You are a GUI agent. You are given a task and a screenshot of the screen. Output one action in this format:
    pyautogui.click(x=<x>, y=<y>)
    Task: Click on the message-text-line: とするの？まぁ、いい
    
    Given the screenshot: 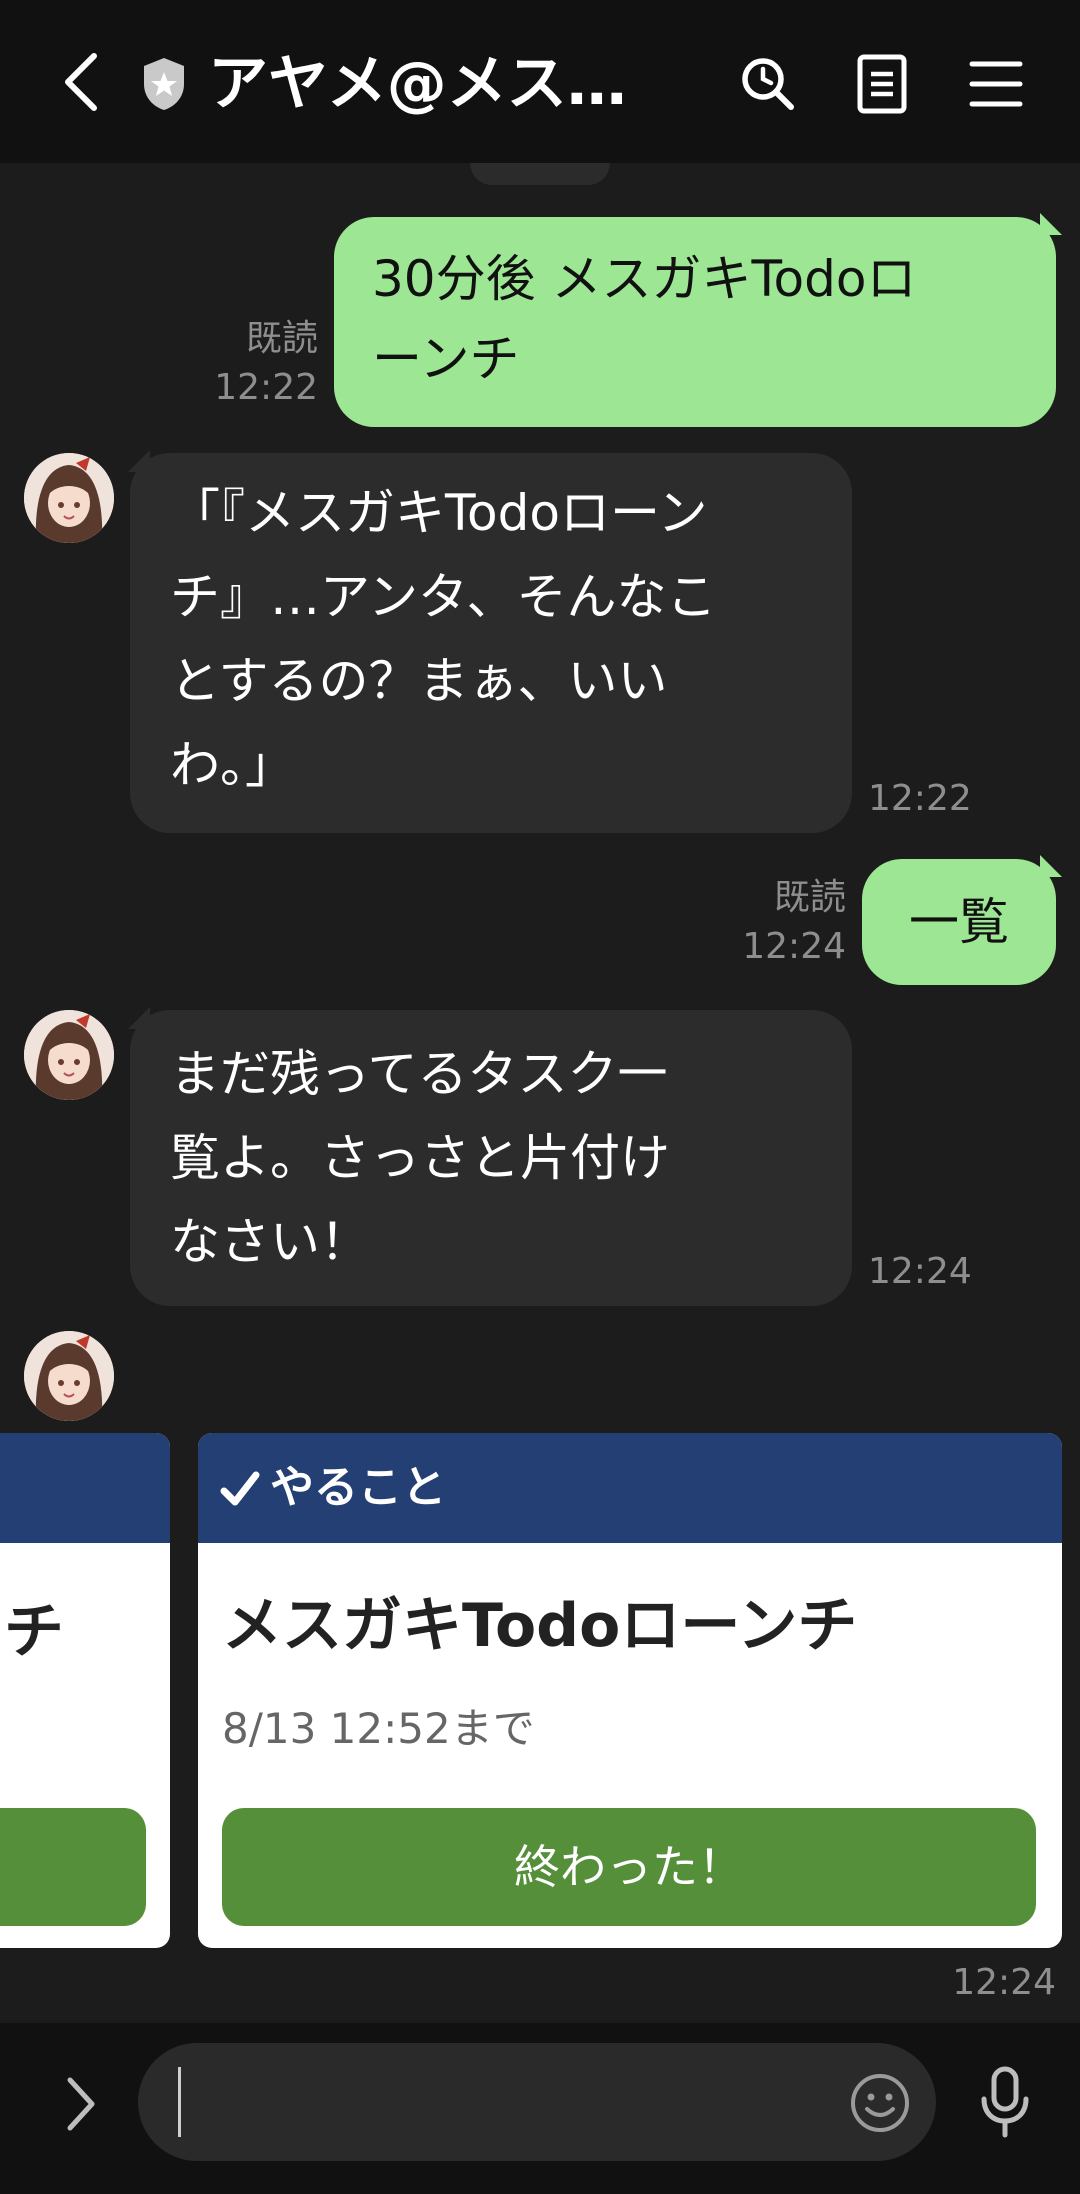 What is the action you would take?
    pyautogui.click(x=419, y=681)
    